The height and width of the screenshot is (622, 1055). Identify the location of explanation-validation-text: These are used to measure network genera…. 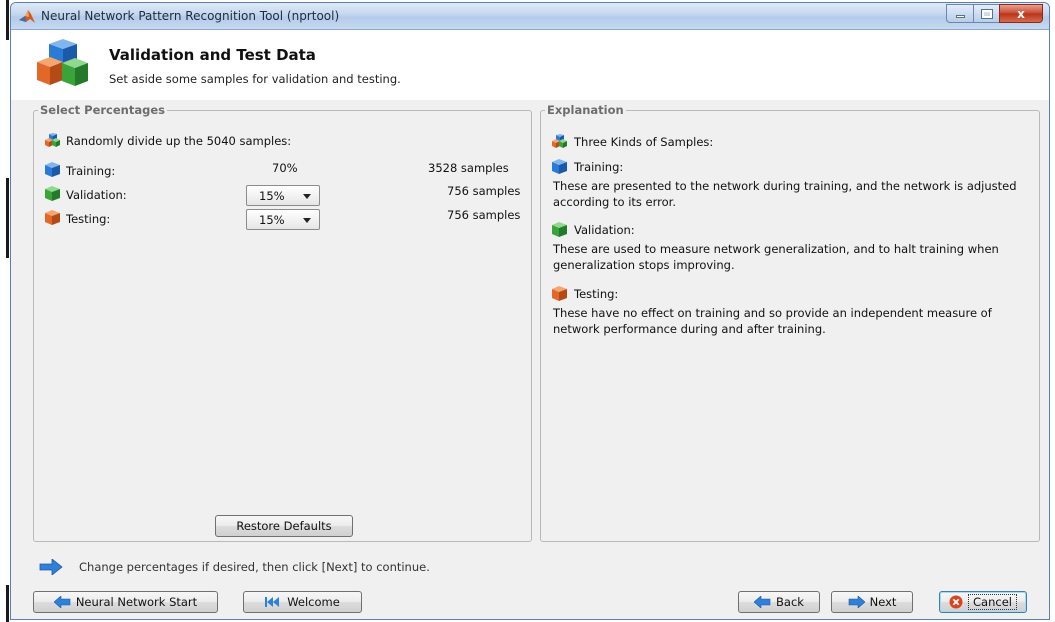
(776, 257).